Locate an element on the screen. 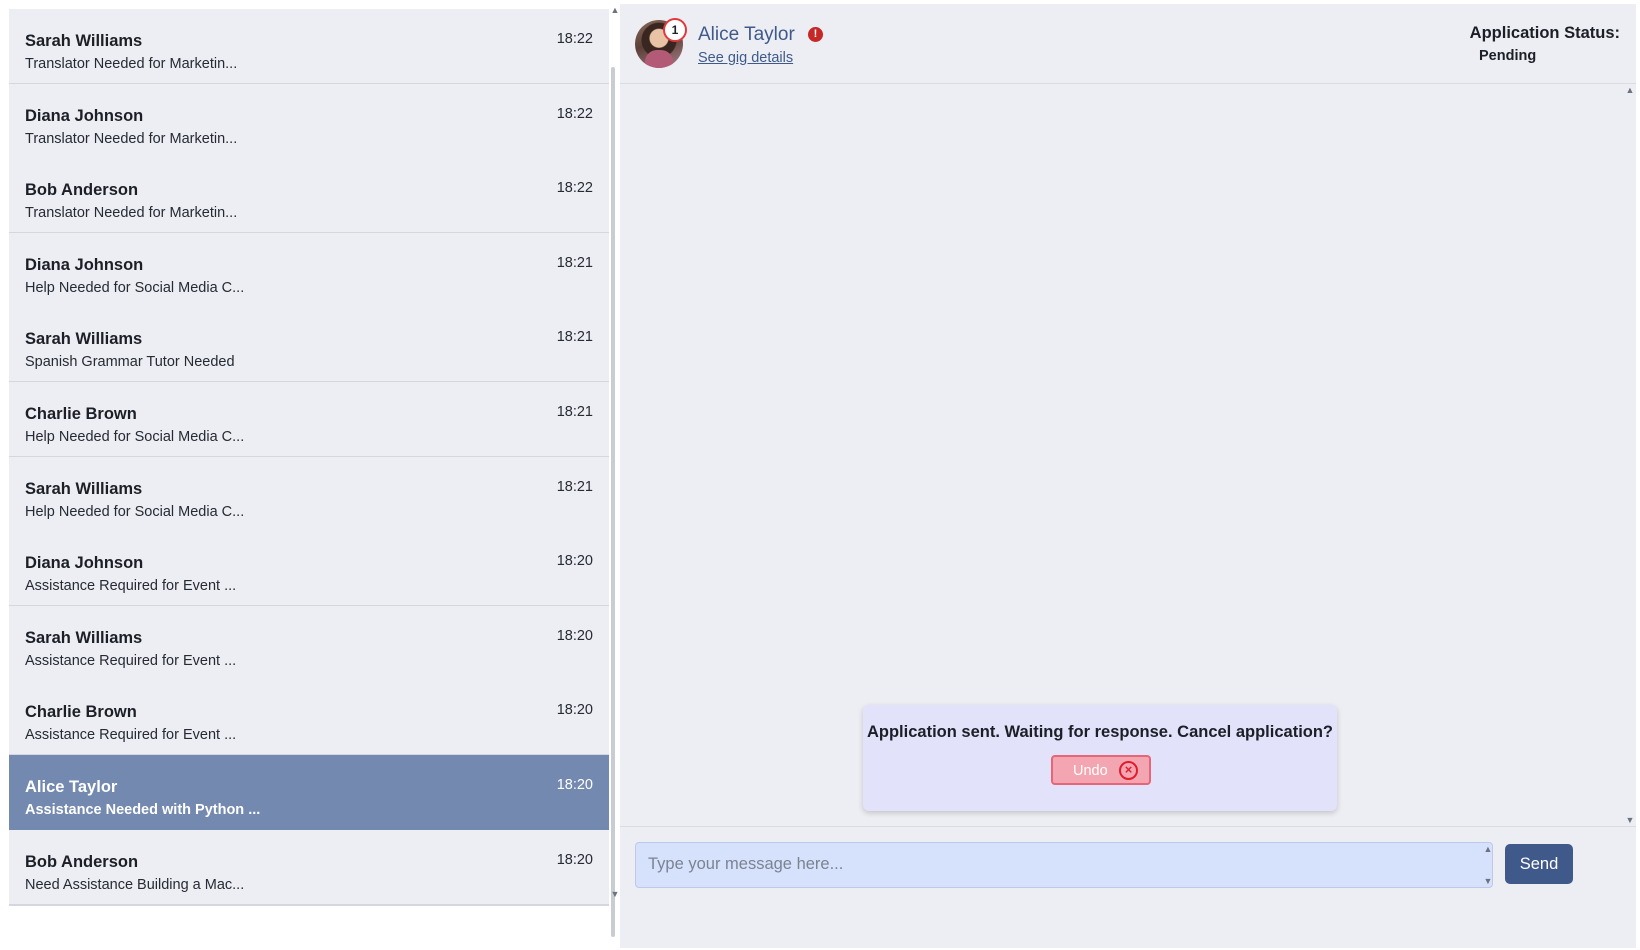 This screenshot has width=1640, height=950. message-area-scrollbar: ▲ ▼ is located at coordinates (1630, 455).